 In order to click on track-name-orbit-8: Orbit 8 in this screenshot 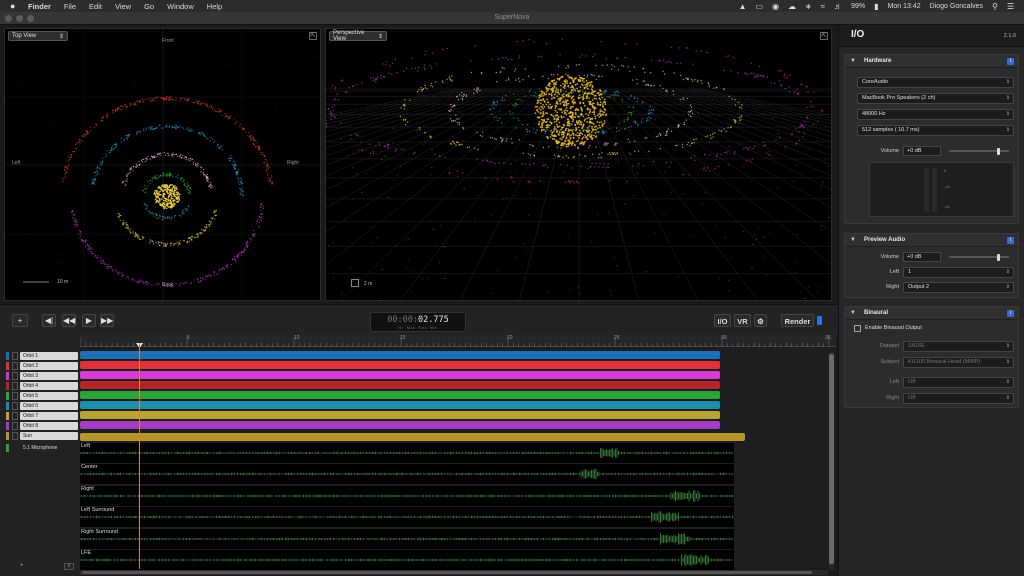, I will do `click(49, 426)`.